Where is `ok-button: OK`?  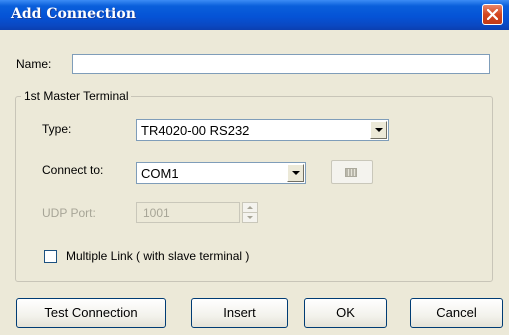
ok-button: OK is located at coordinates (345, 313).